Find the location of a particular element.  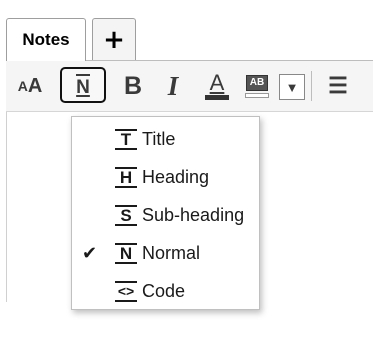

menu-item-normal: ✔ N Normal is located at coordinates (165, 253).